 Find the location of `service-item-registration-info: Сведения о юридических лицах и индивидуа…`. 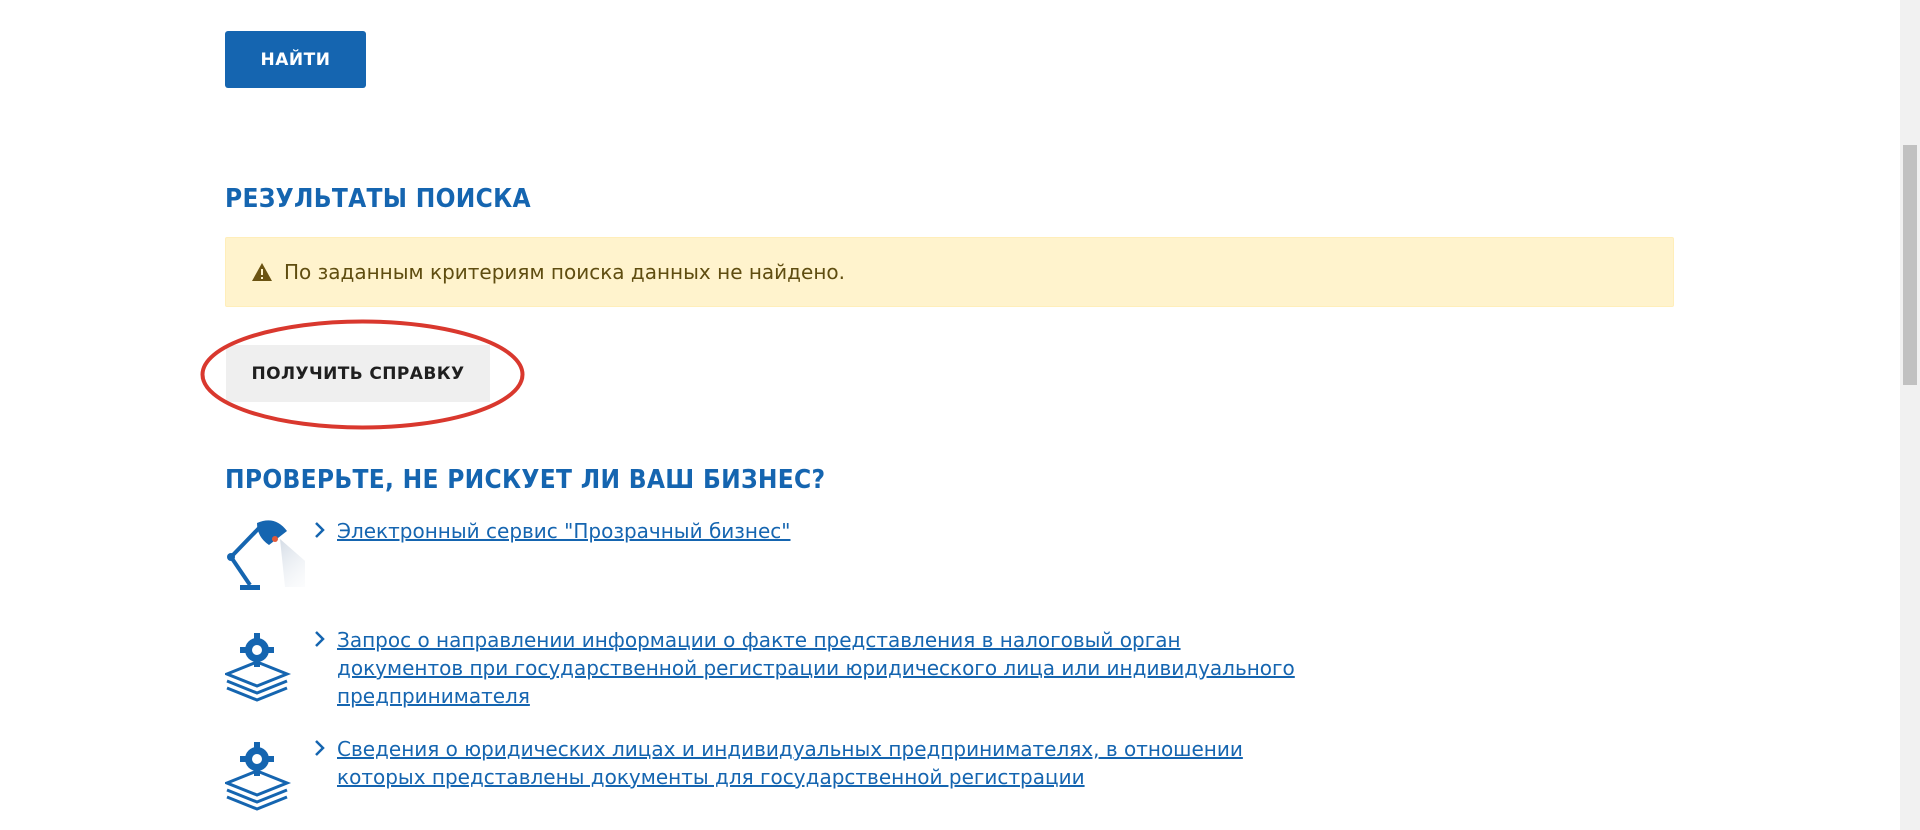

service-item-registration-info: Сведения о юридических лицах и индивидуа… is located at coordinates (773, 775).